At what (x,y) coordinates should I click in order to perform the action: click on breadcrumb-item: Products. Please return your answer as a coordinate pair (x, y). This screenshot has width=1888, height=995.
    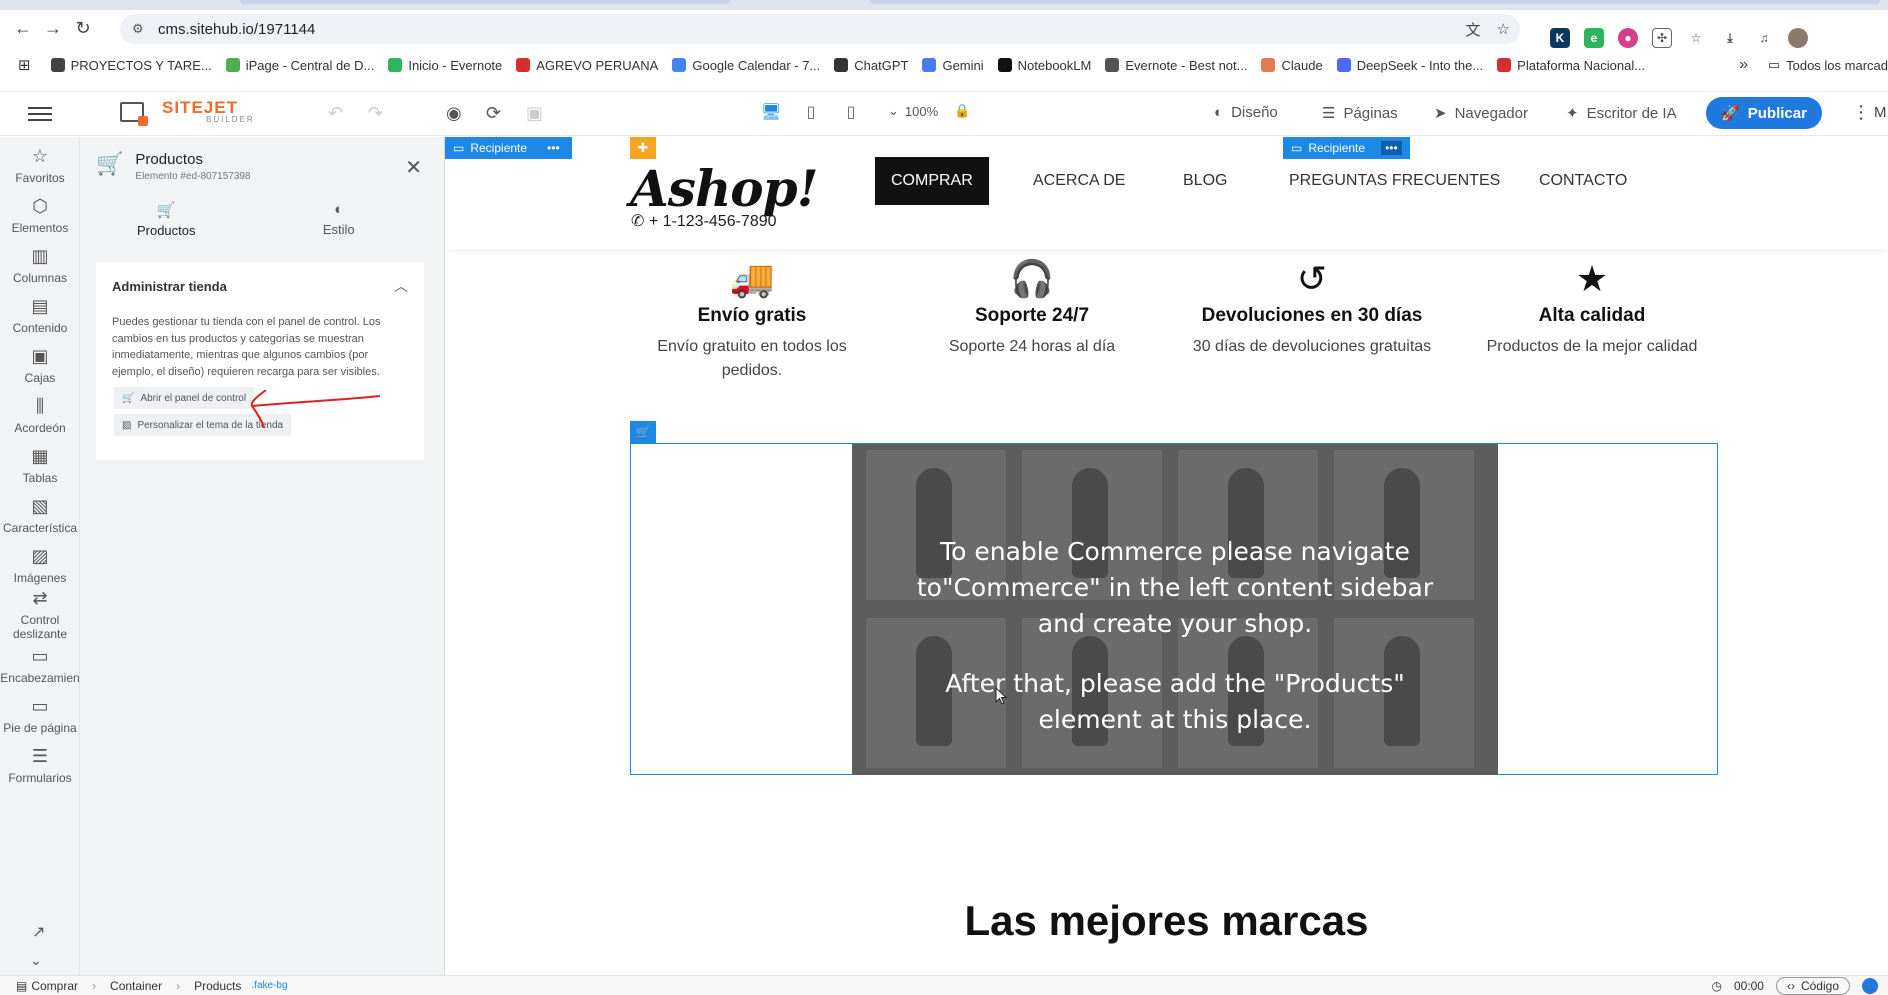
    Looking at the image, I should click on (217, 986).